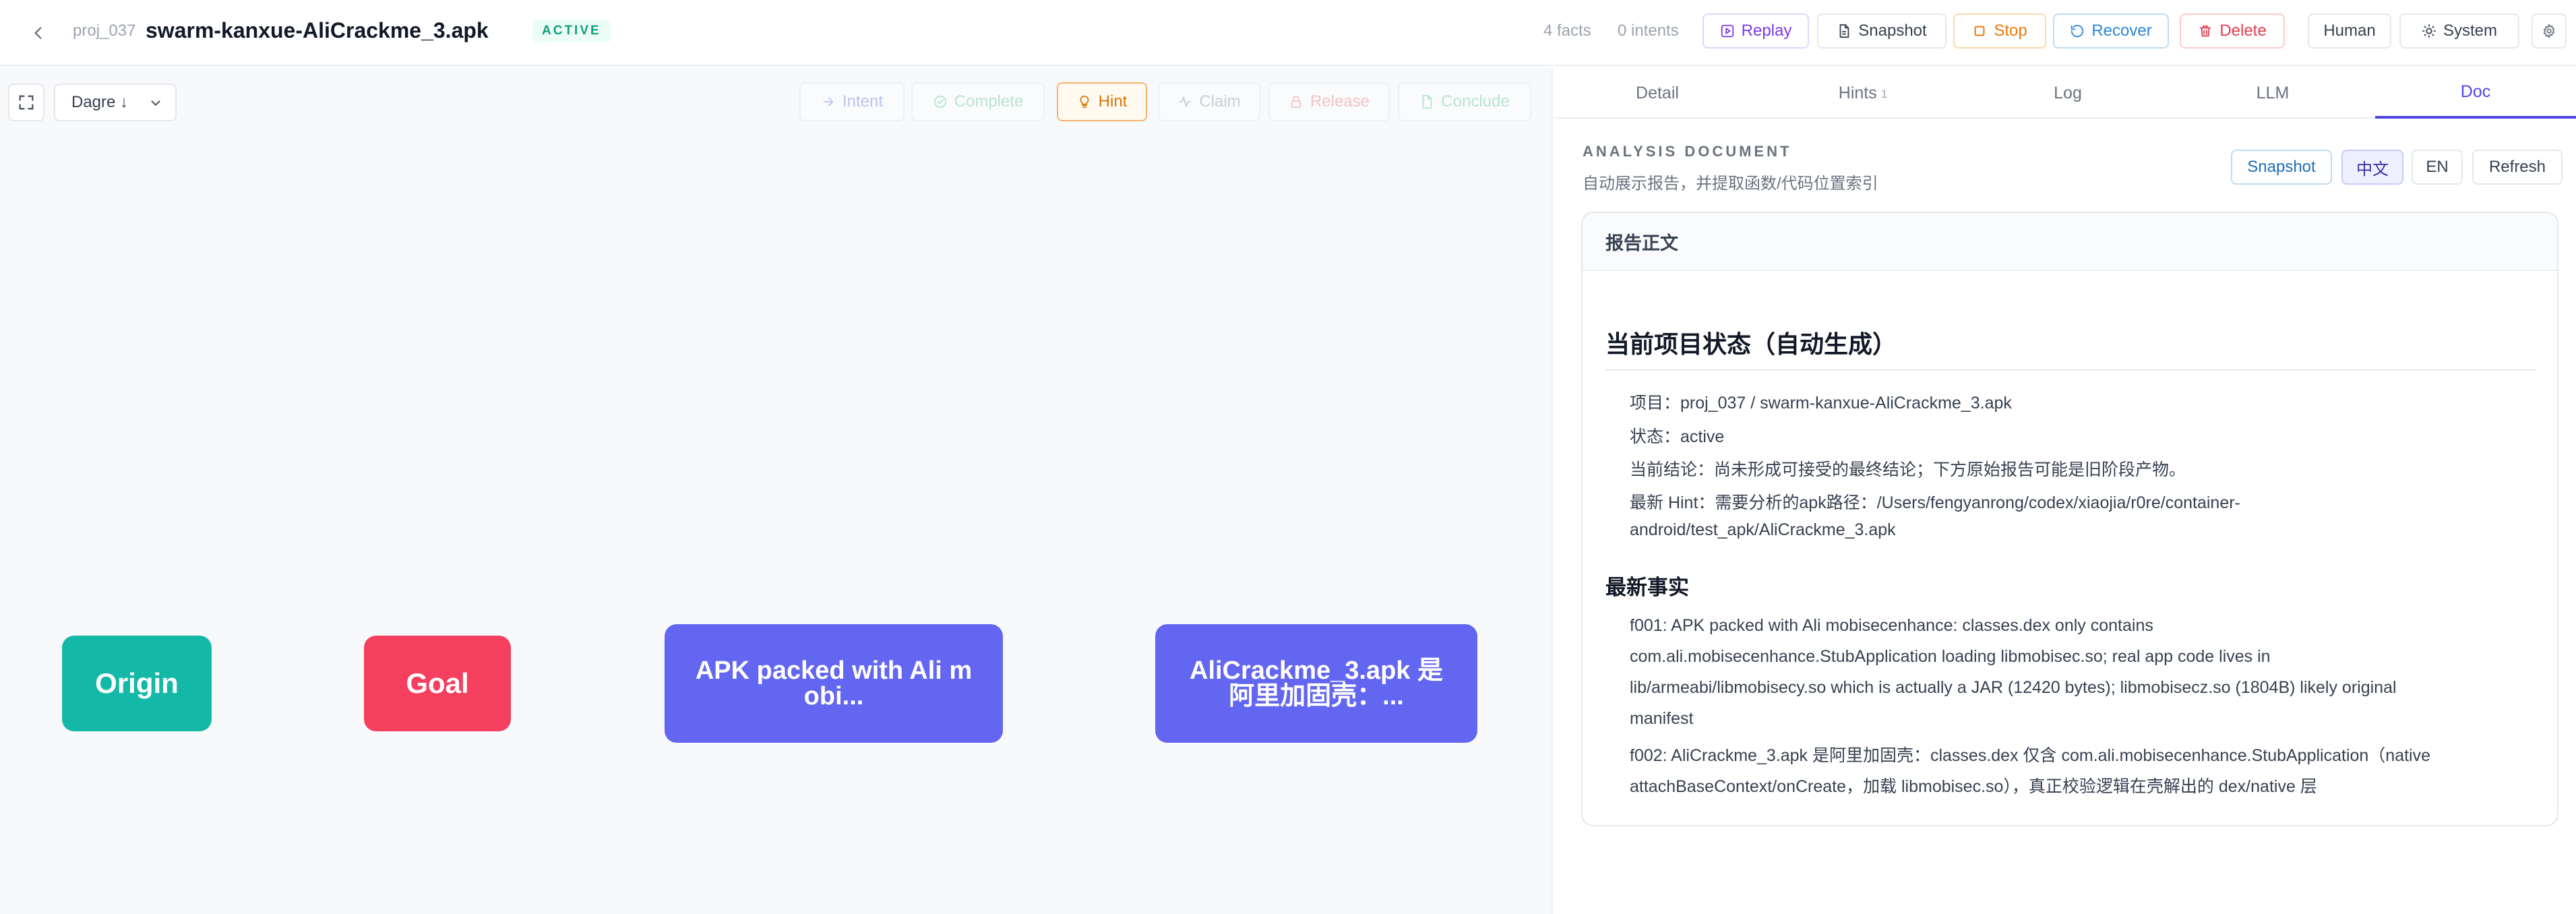  I want to click on tab-hints: Hints 1, so click(1862, 93).